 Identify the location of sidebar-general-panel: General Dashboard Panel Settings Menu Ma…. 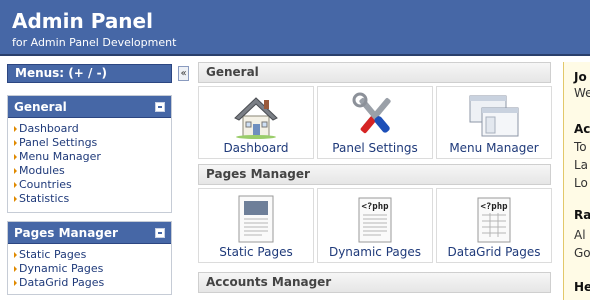
(89, 154).